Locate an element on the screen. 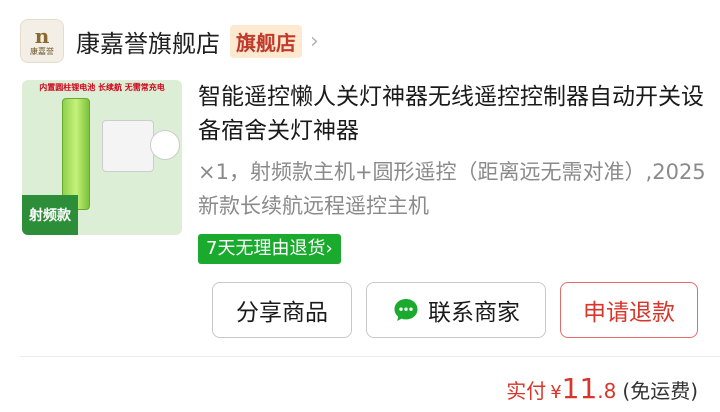  round-remote-graphic is located at coordinates (165, 145).